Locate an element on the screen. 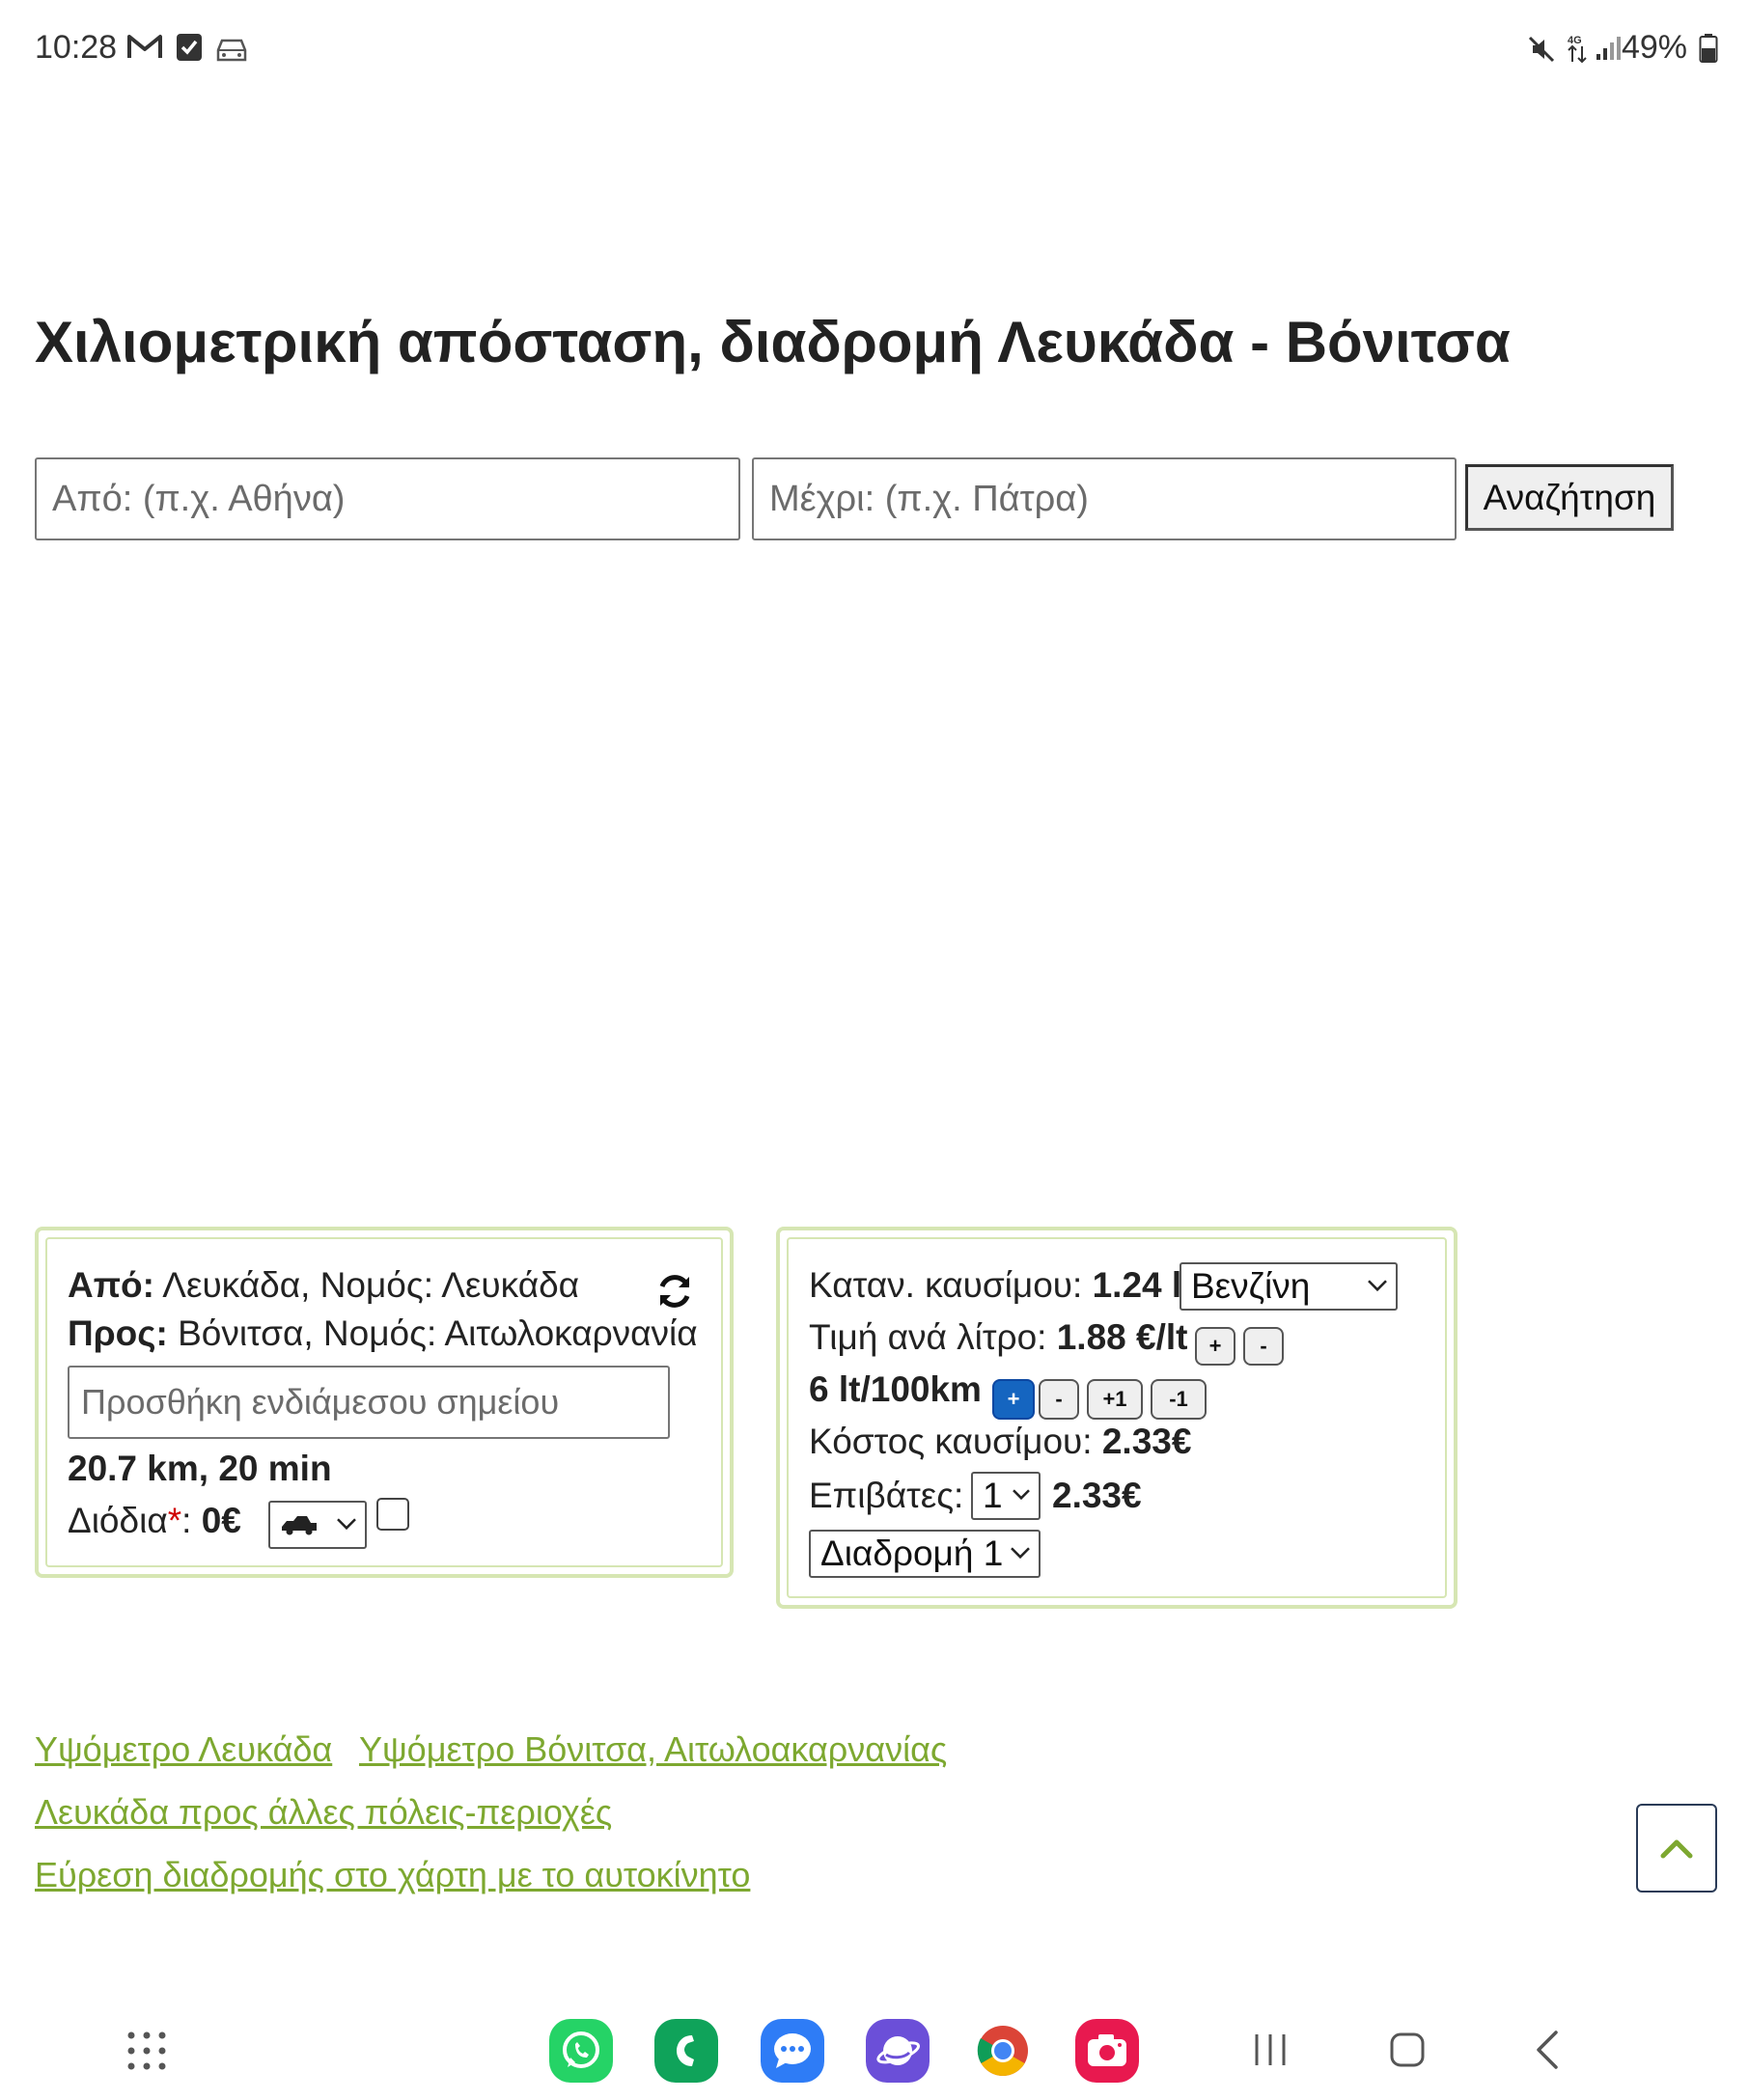 The height and width of the screenshot is (2100, 1749). tolls-checkbox is located at coordinates (393, 1514).